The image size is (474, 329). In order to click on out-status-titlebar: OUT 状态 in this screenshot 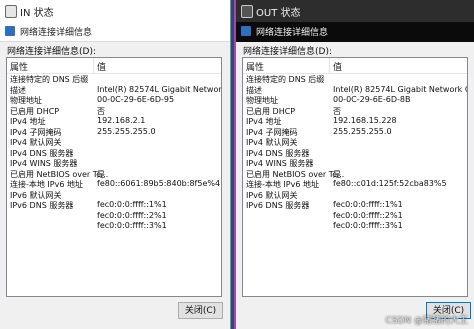, I will do `click(355, 11)`.